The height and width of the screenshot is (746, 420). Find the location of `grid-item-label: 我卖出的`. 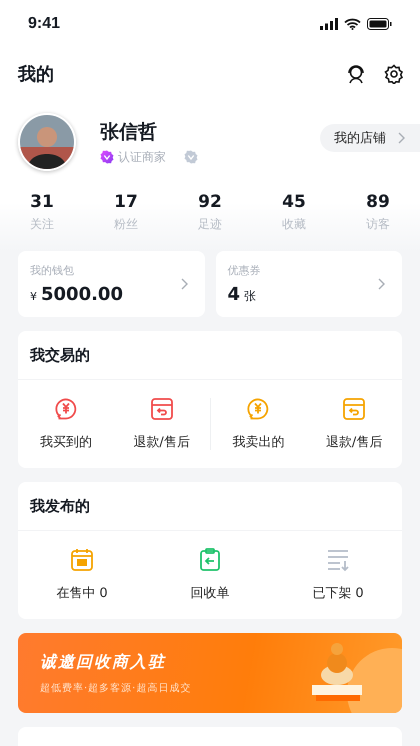

grid-item-label: 我卖出的 is located at coordinates (258, 442).